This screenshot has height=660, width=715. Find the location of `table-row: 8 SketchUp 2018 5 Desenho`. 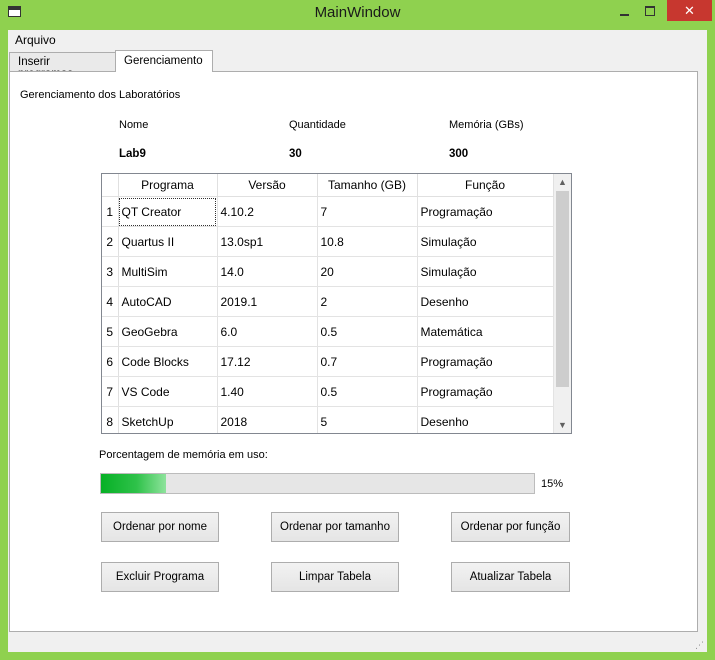

table-row: 8 SketchUp 2018 5 Desenho is located at coordinates (328, 419).